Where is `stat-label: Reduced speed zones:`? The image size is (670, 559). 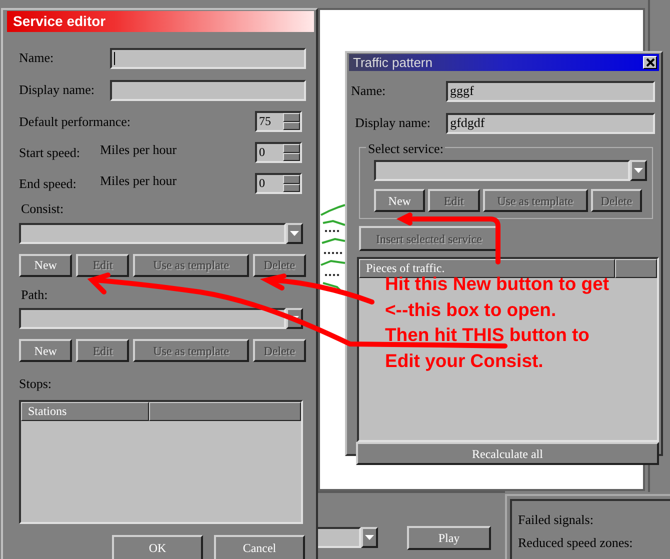 stat-label: Reduced speed zones: is located at coordinates (575, 543).